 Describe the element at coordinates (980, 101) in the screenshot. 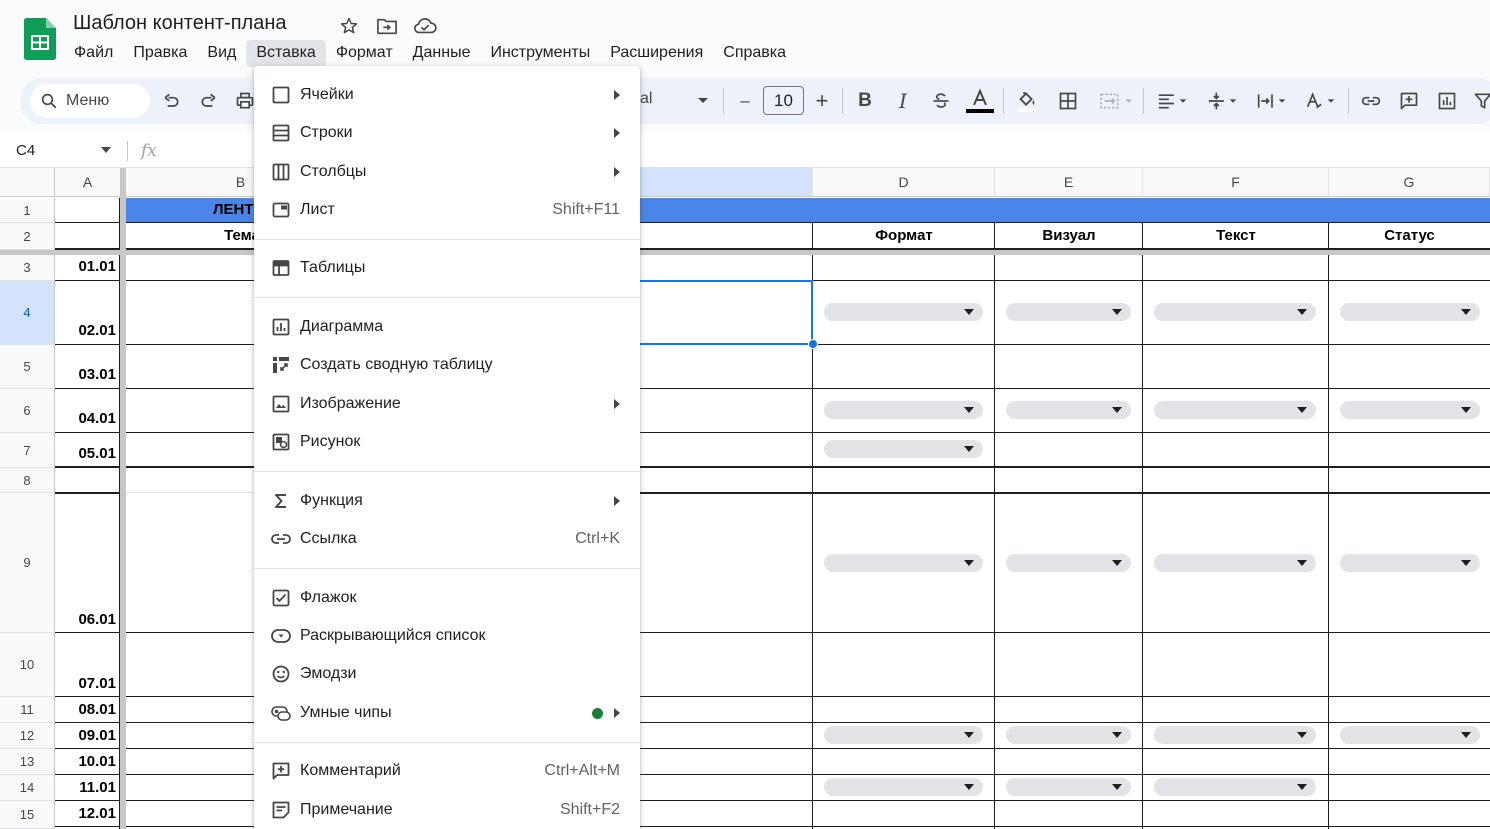

I see `text-color-icon` at that location.